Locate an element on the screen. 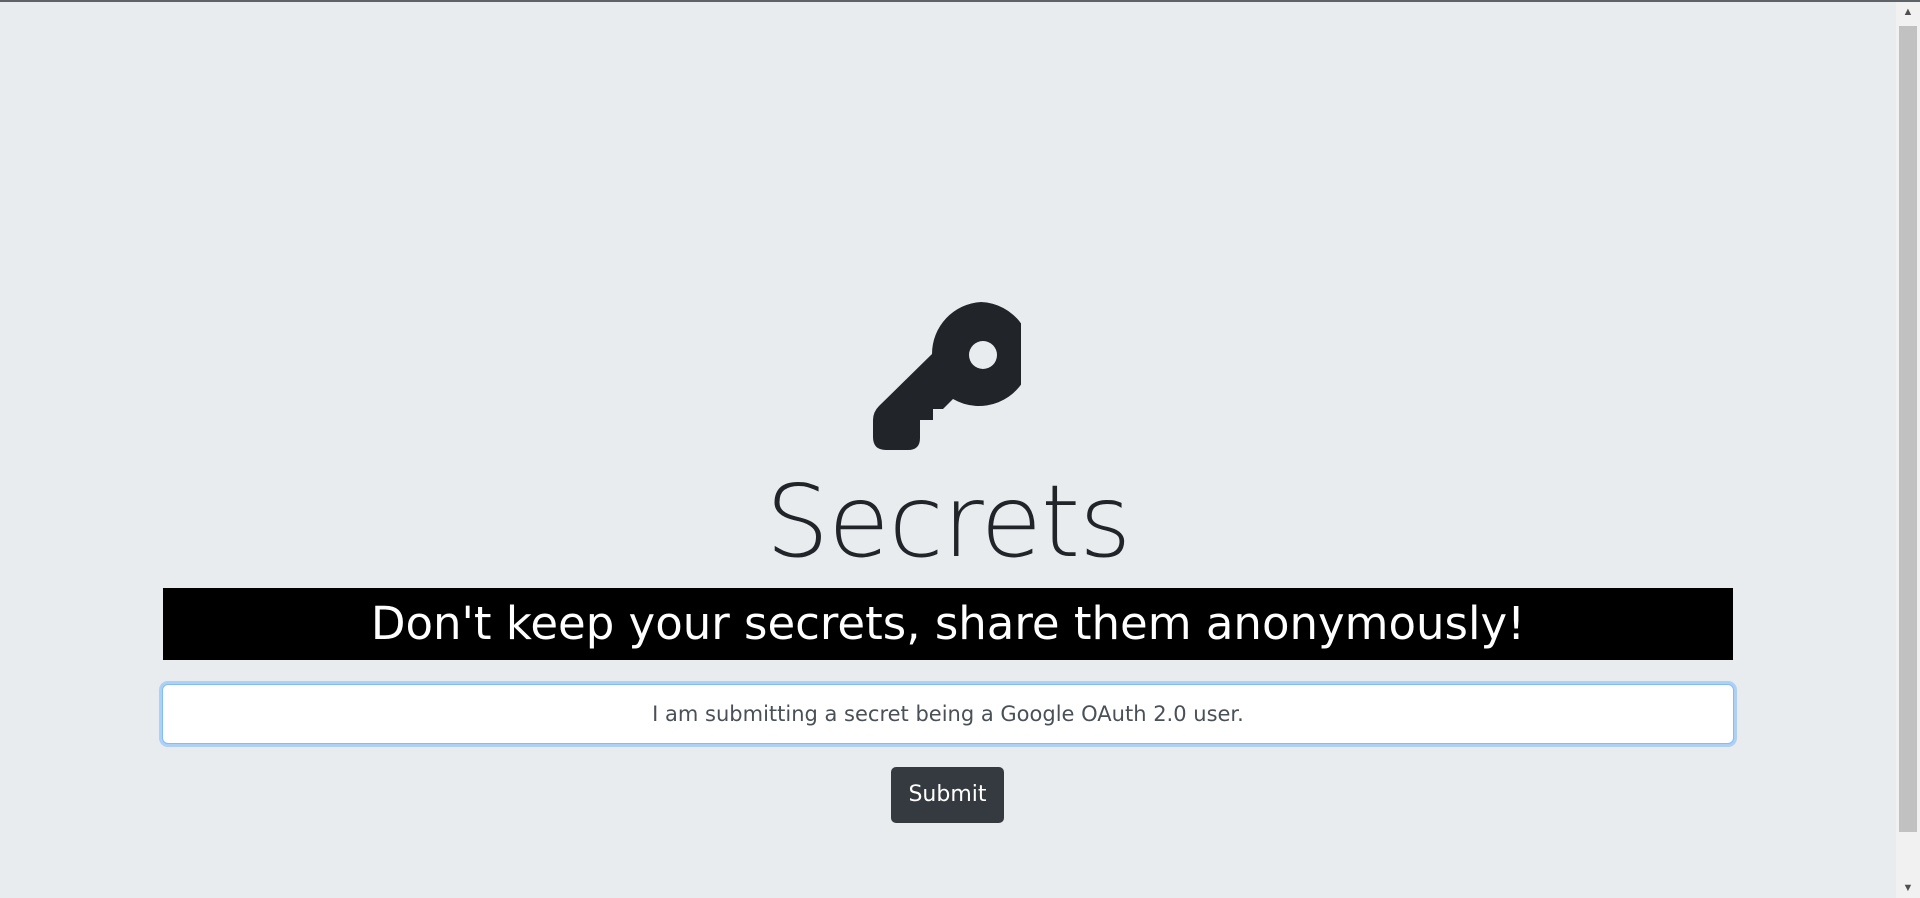 The image size is (1920, 898). secret-input is located at coordinates (948, 714).